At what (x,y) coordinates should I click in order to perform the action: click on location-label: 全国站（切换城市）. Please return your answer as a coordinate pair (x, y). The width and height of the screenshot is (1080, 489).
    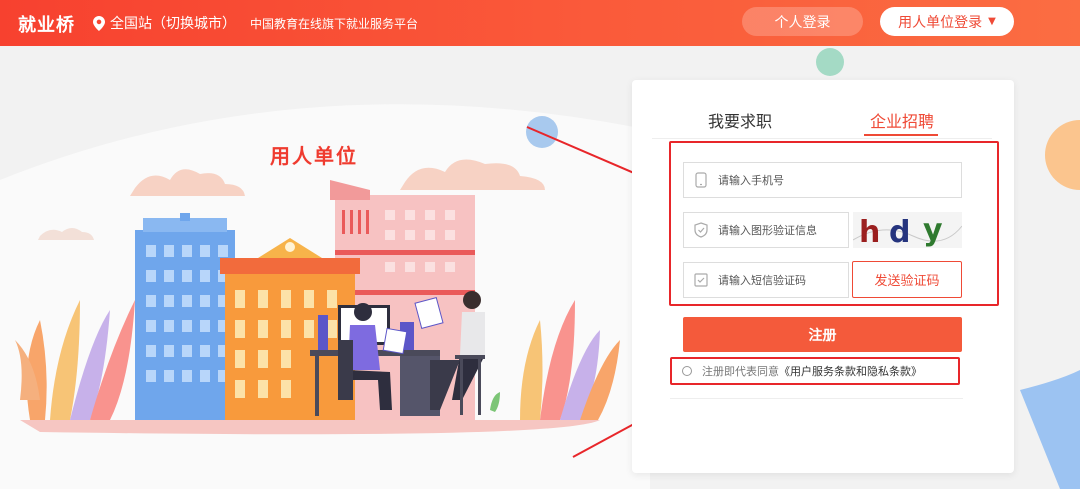
    Looking at the image, I should click on (173, 24).